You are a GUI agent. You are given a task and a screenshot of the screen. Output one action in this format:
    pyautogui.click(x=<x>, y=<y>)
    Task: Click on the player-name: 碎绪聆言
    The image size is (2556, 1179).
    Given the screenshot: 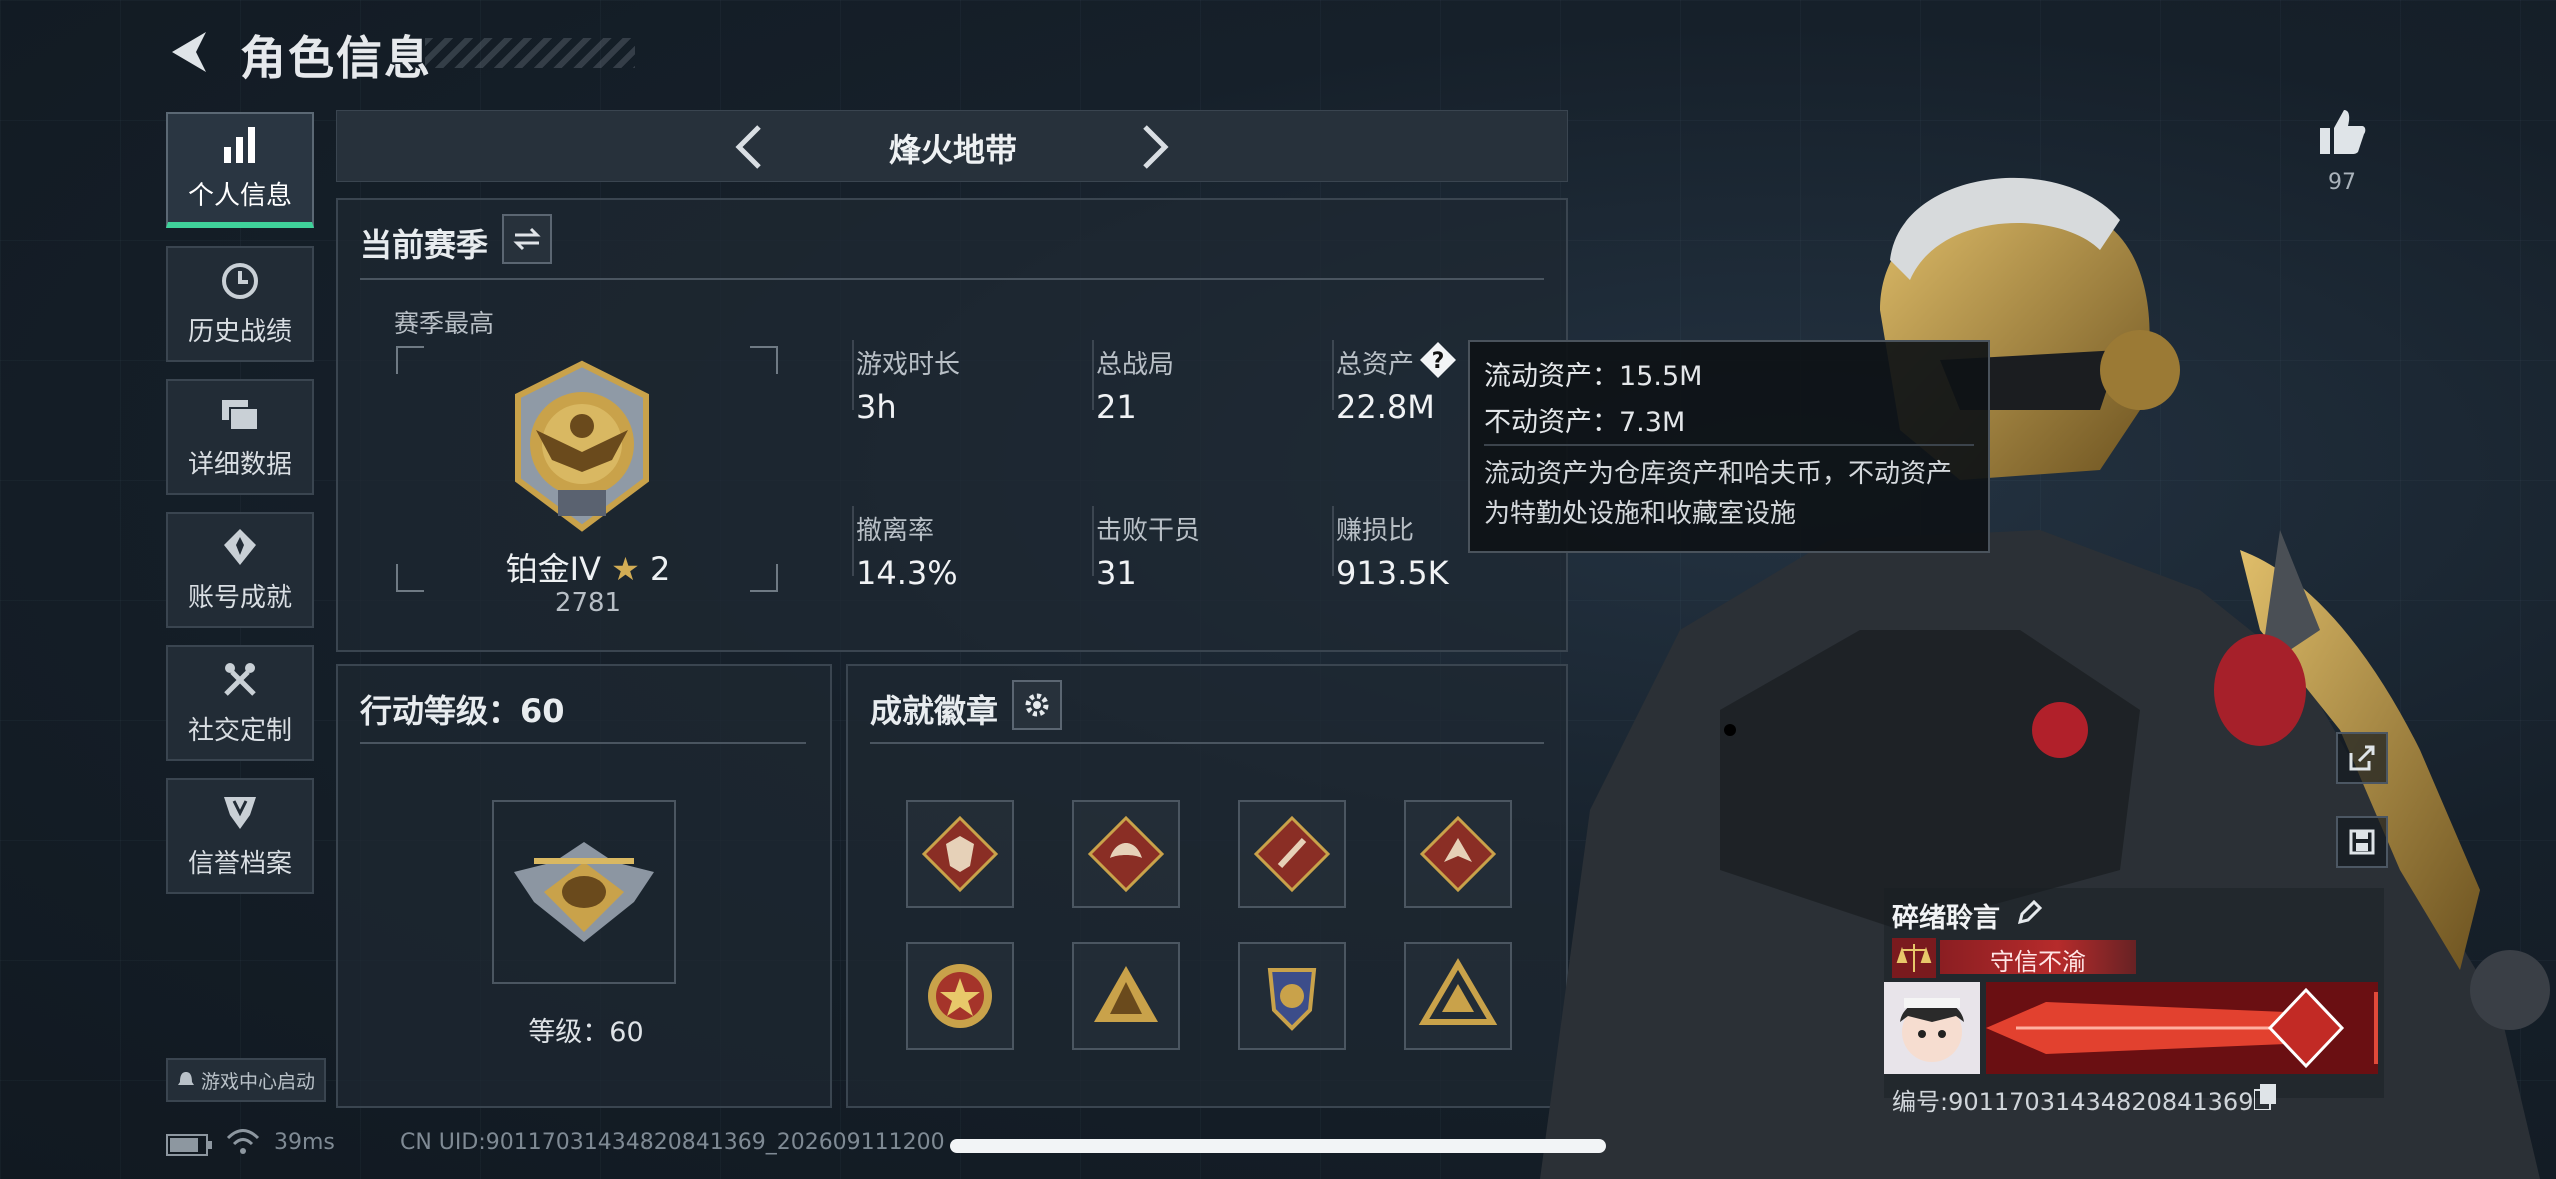 What is the action you would take?
    pyautogui.click(x=1946, y=918)
    